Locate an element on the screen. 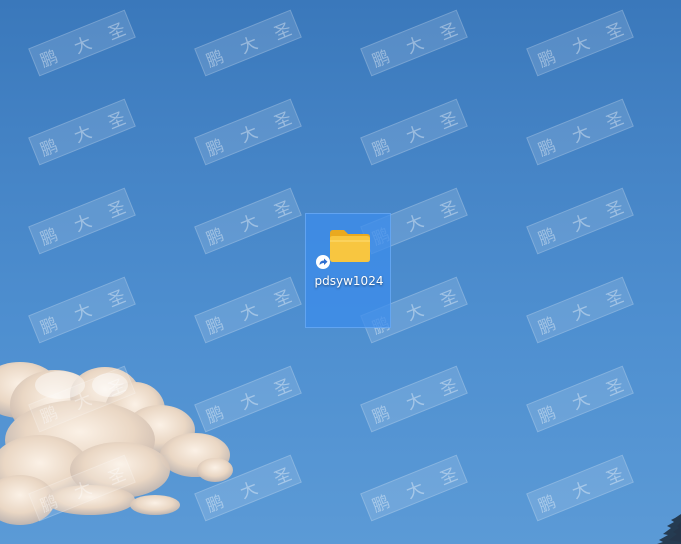  tree-silhouette is located at coordinates (669, 529).